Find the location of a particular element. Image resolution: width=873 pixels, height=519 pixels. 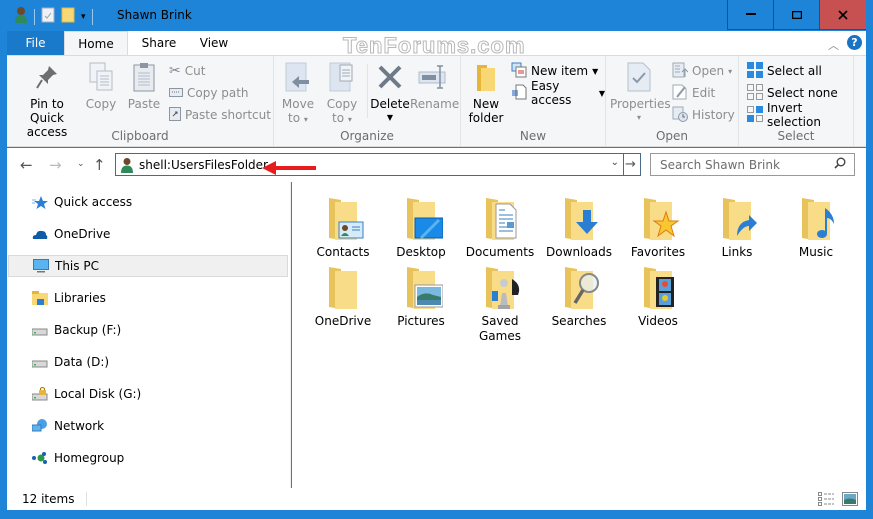

nav-item-network: Network is located at coordinates (155, 426).